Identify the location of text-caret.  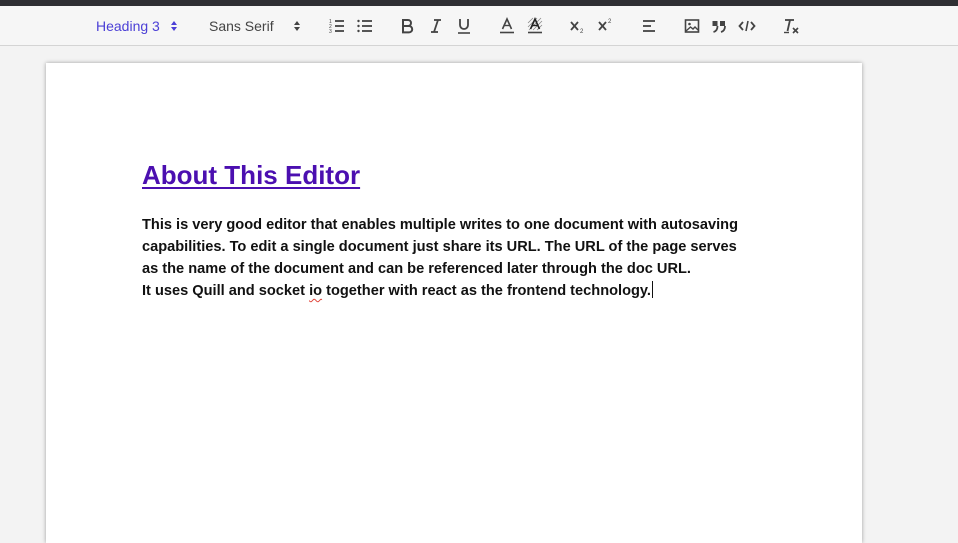
(652, 289).